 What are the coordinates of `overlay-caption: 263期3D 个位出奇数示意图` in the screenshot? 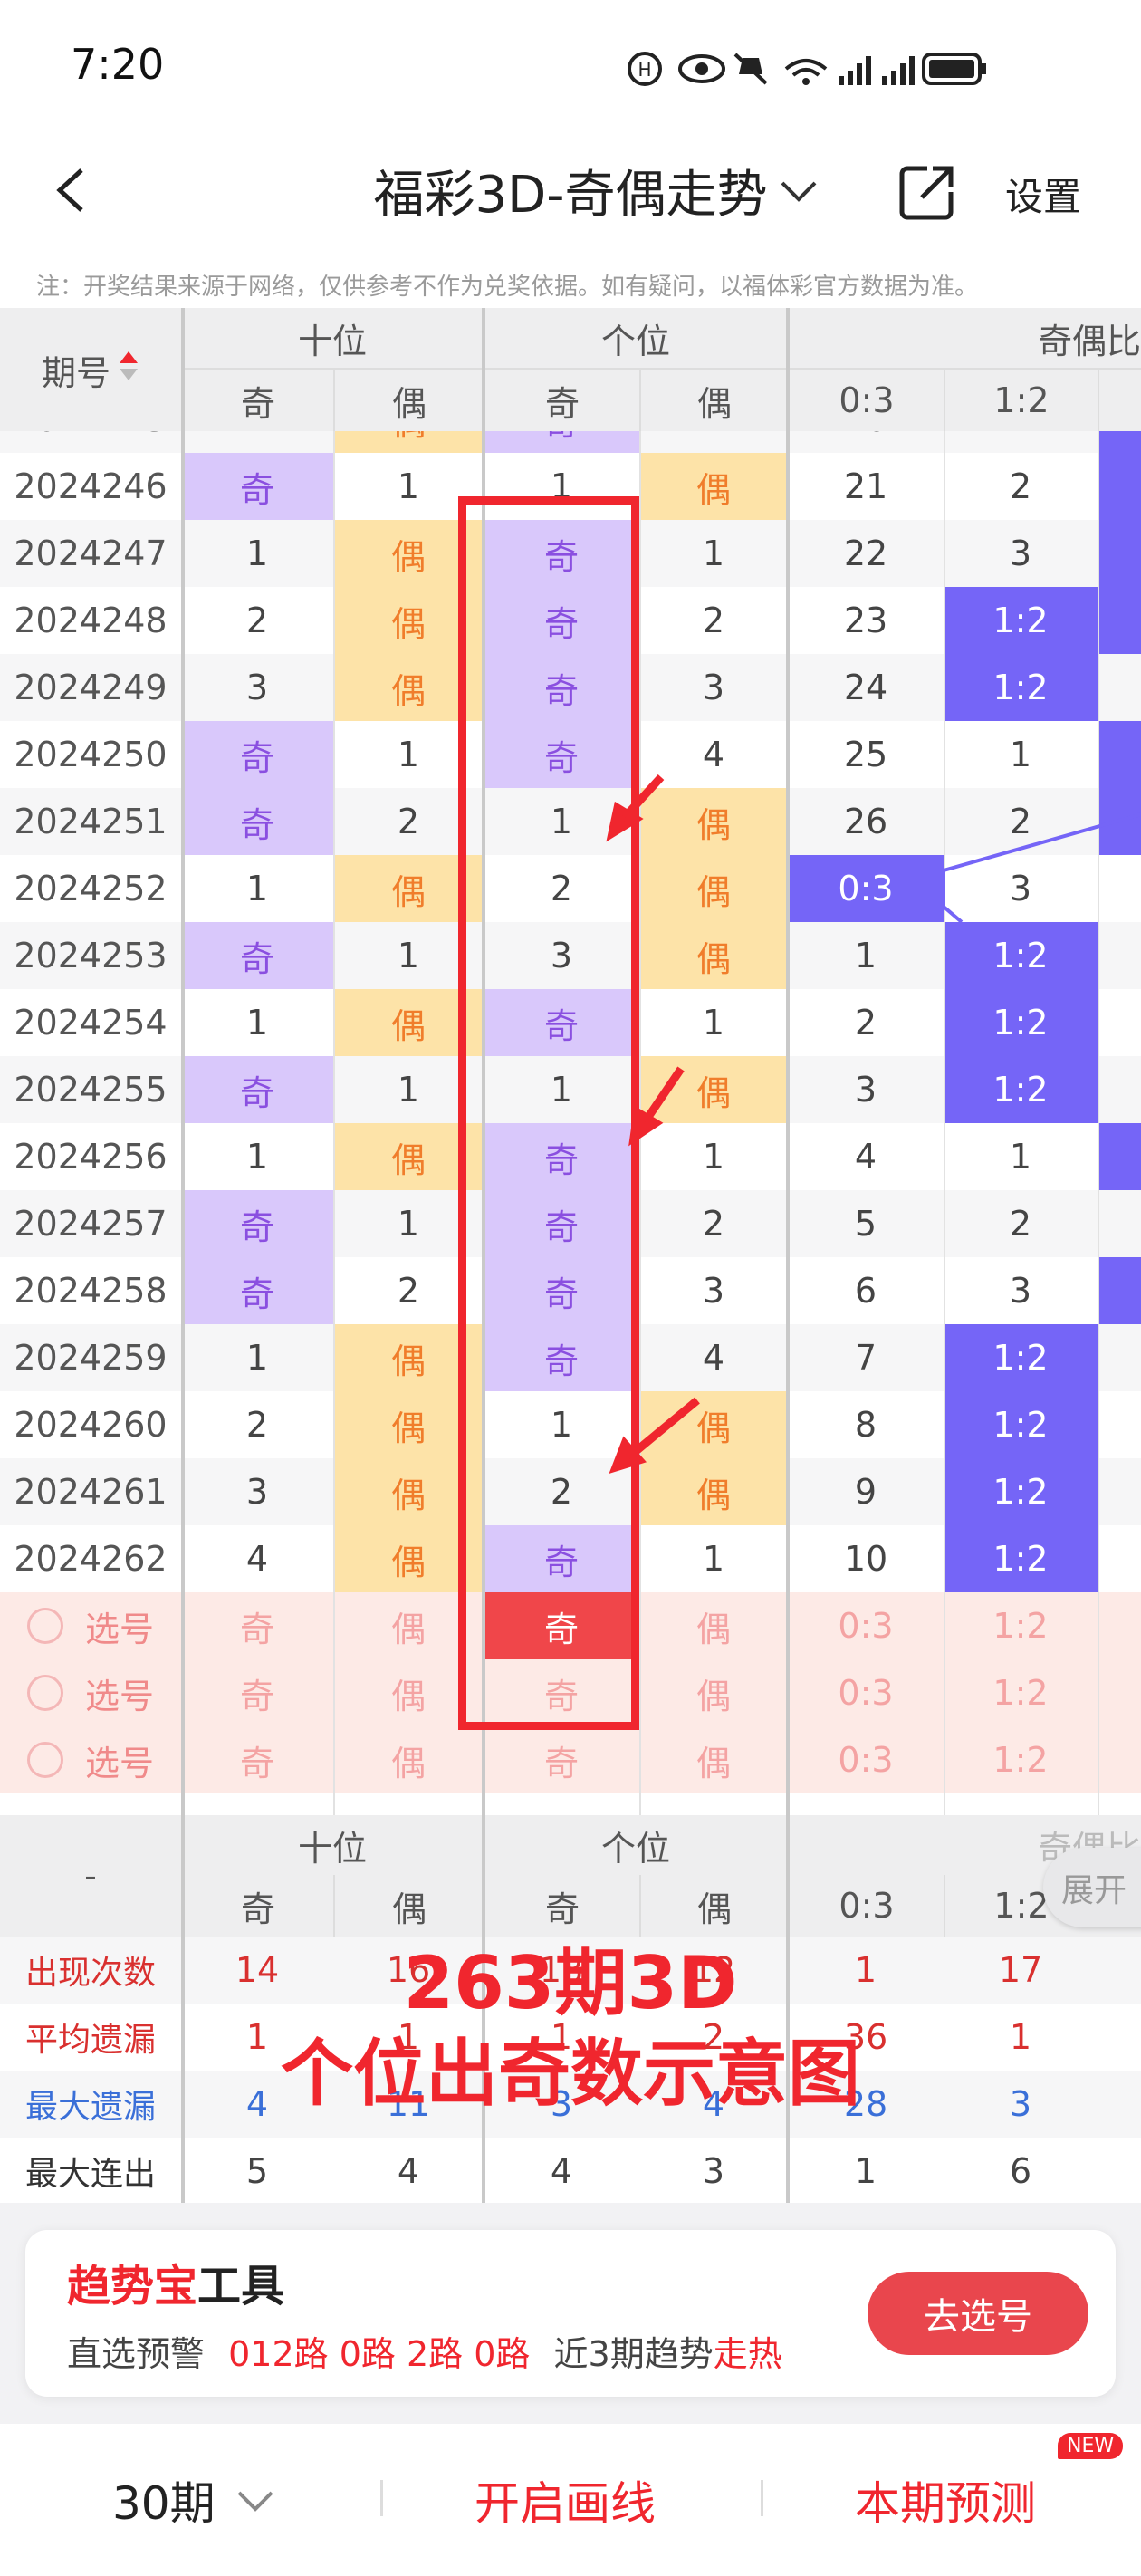 It's located at (570, 2028).